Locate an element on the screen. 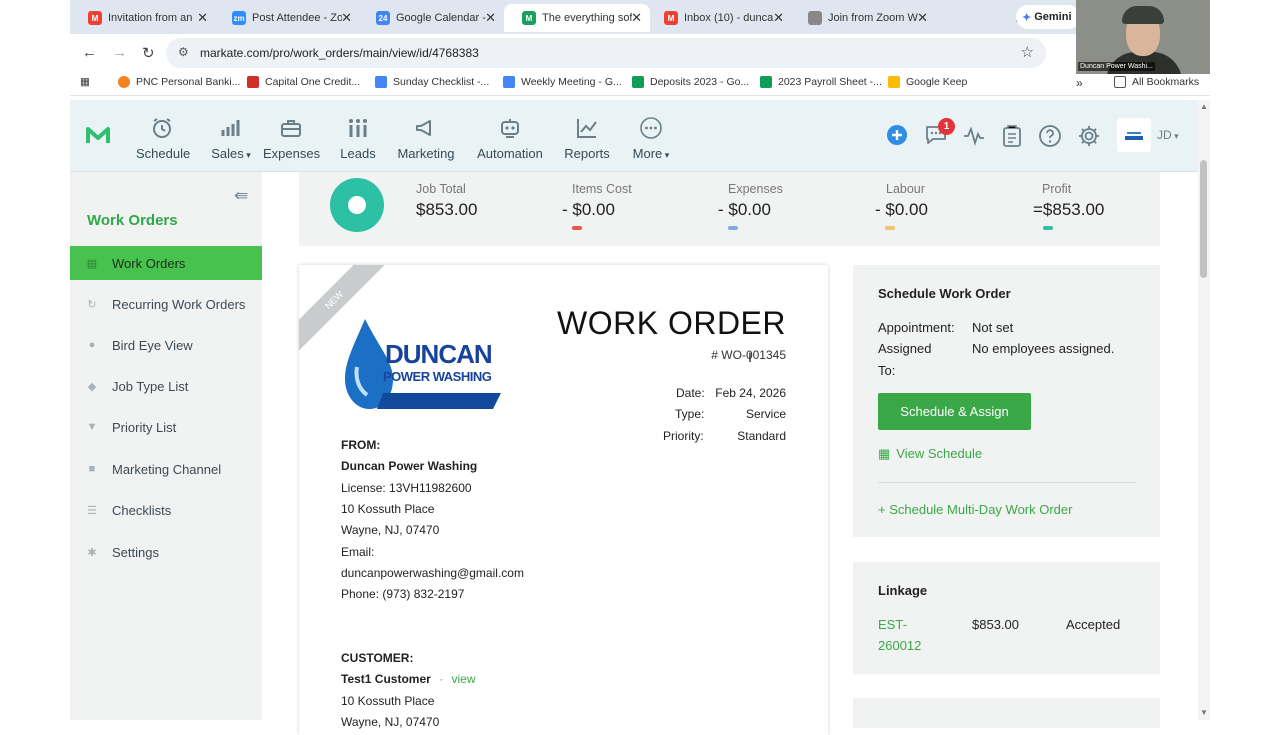 Image resolution: width=1280 pixels, height=735 pixels. items-cost-stat: Items Cost - $0.00 is located at coordinates (597, 206).